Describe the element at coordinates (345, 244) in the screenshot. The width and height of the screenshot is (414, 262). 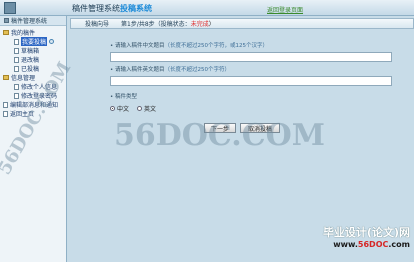
I see `footer-url-prefix: www.` at that location.